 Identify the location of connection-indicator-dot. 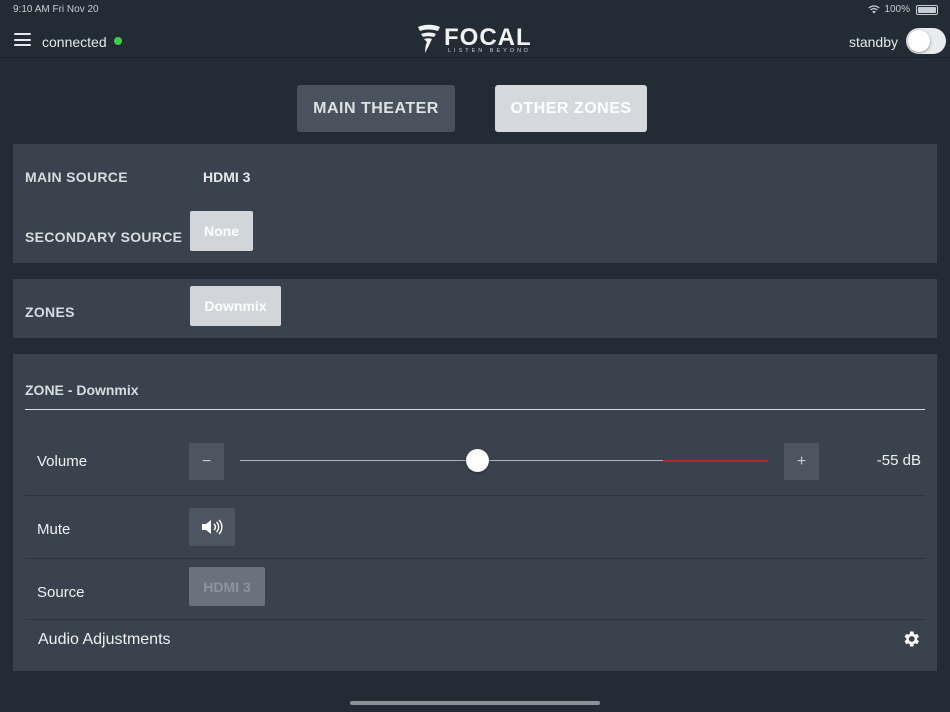
(118, 41).